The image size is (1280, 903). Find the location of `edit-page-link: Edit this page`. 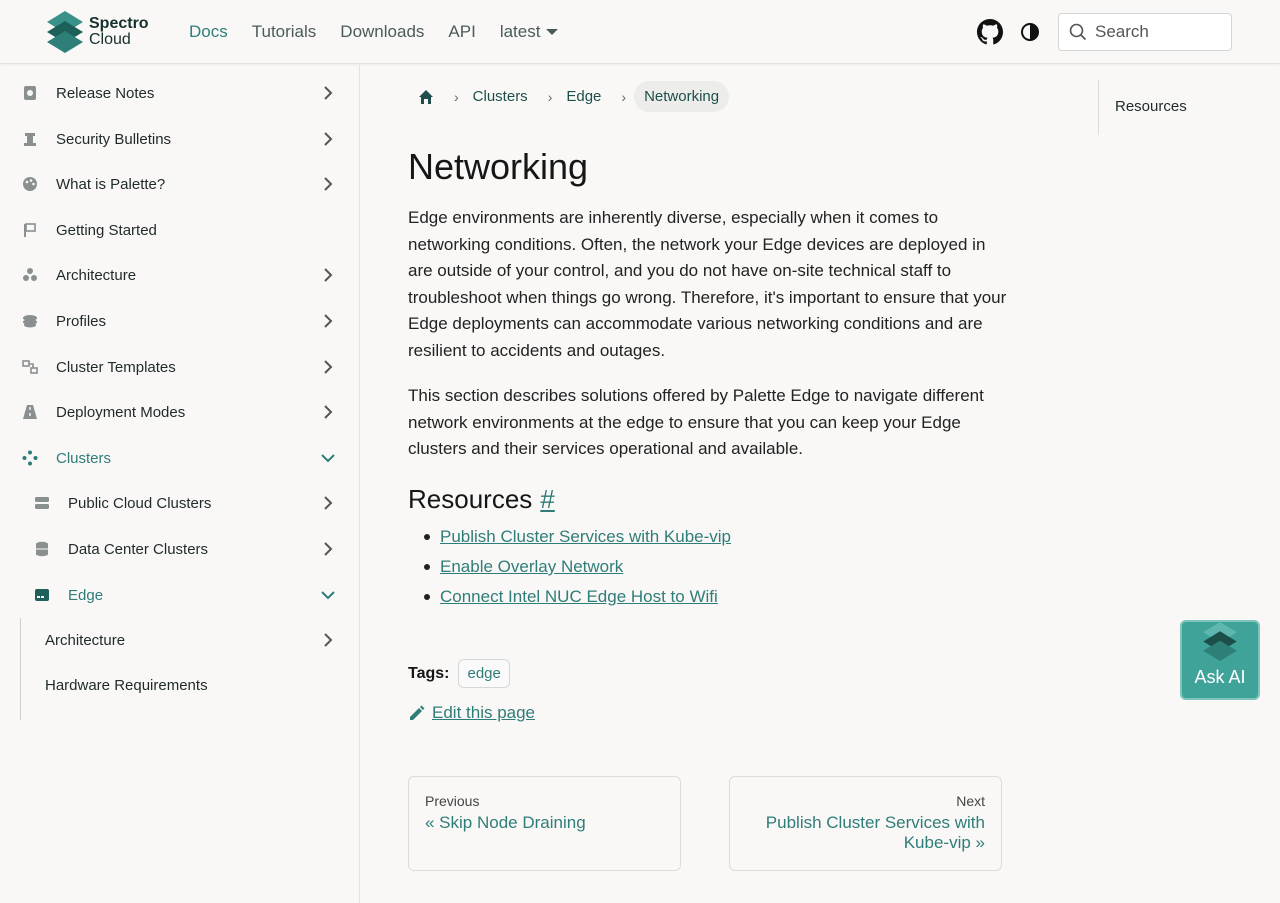

edit-page-link: Edit this page is located at coordinates (471, 713).